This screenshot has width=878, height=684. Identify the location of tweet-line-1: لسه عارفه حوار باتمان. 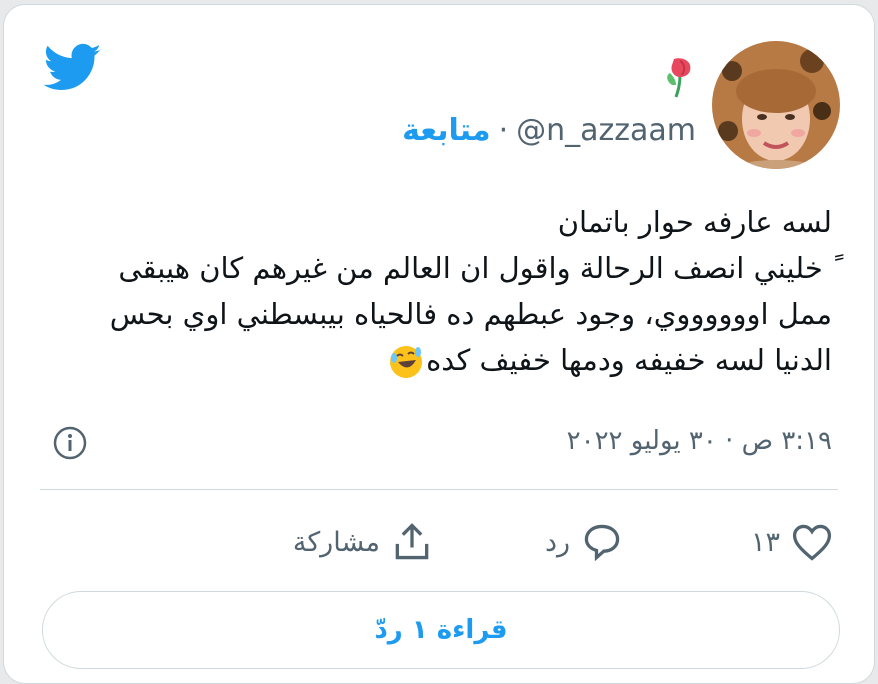
(694, 222).